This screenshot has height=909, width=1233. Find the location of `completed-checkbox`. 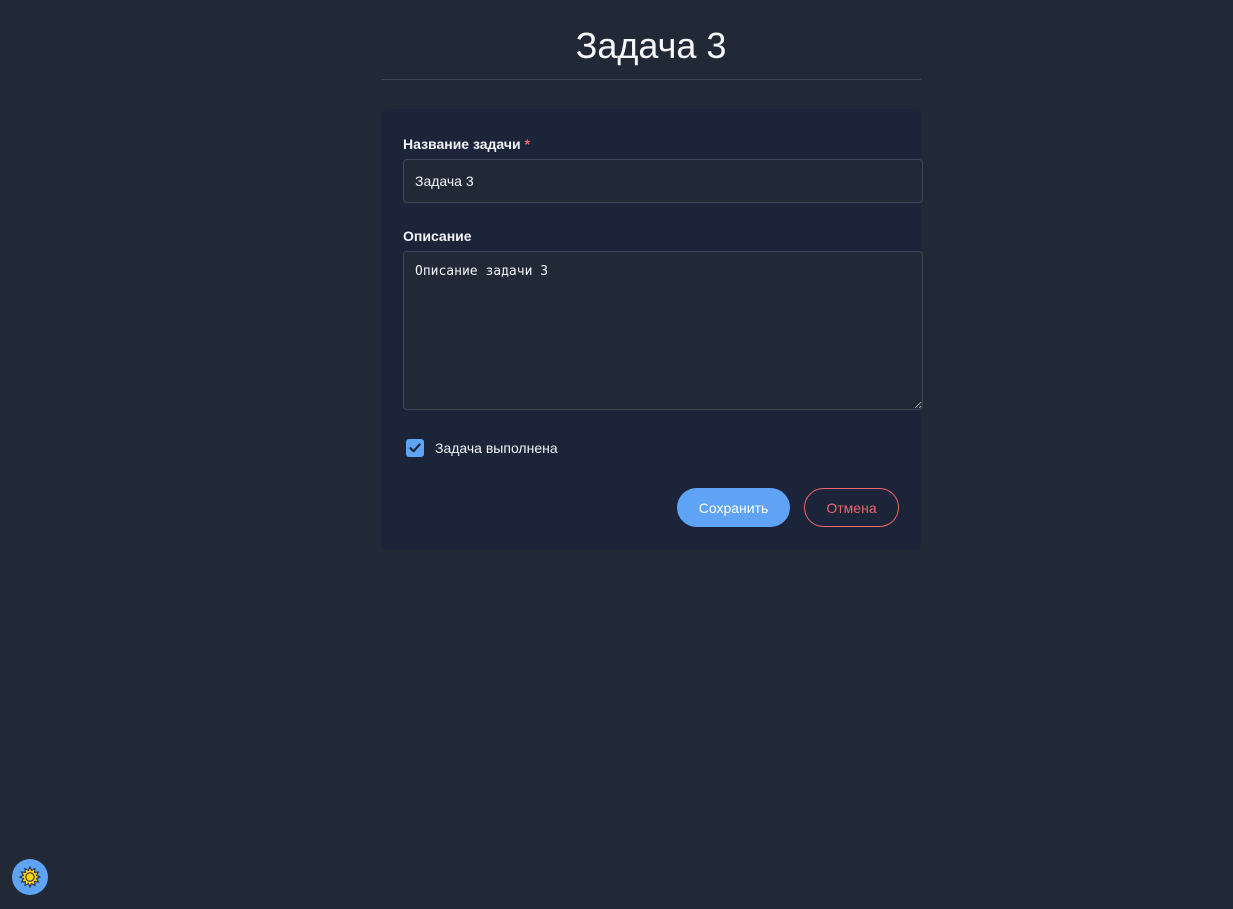

completed-checkbox is located at coordinates (415, 448).